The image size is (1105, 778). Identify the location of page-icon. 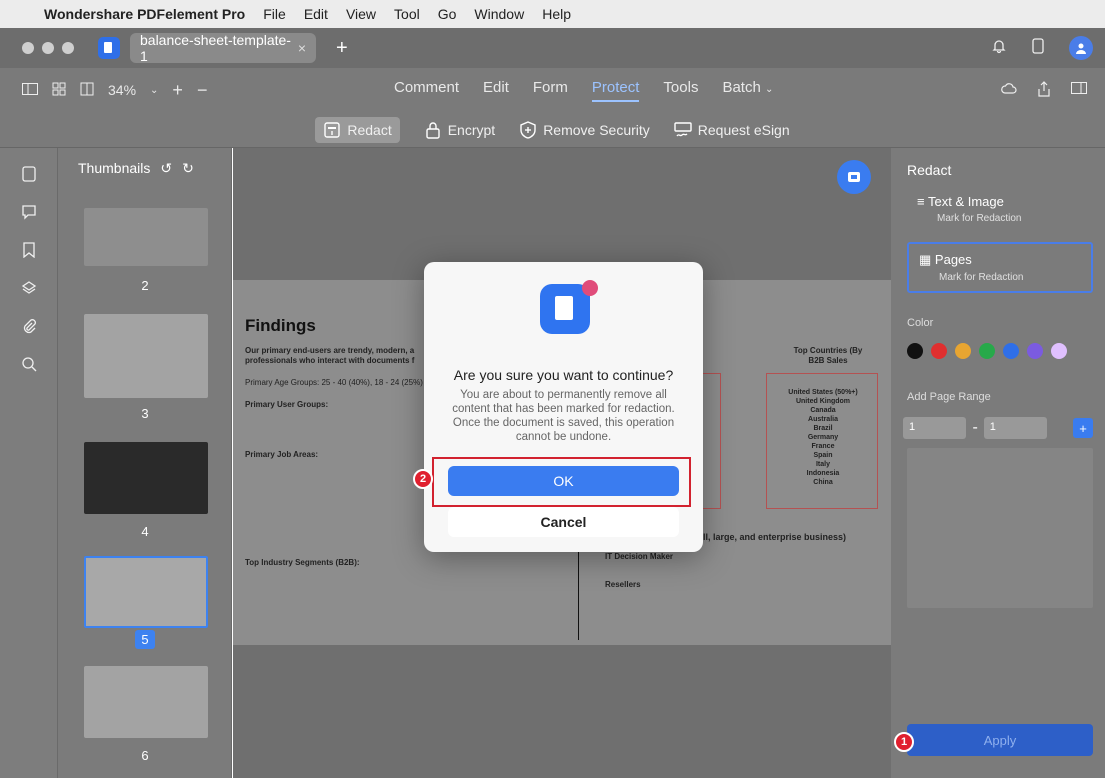
(29, 174).